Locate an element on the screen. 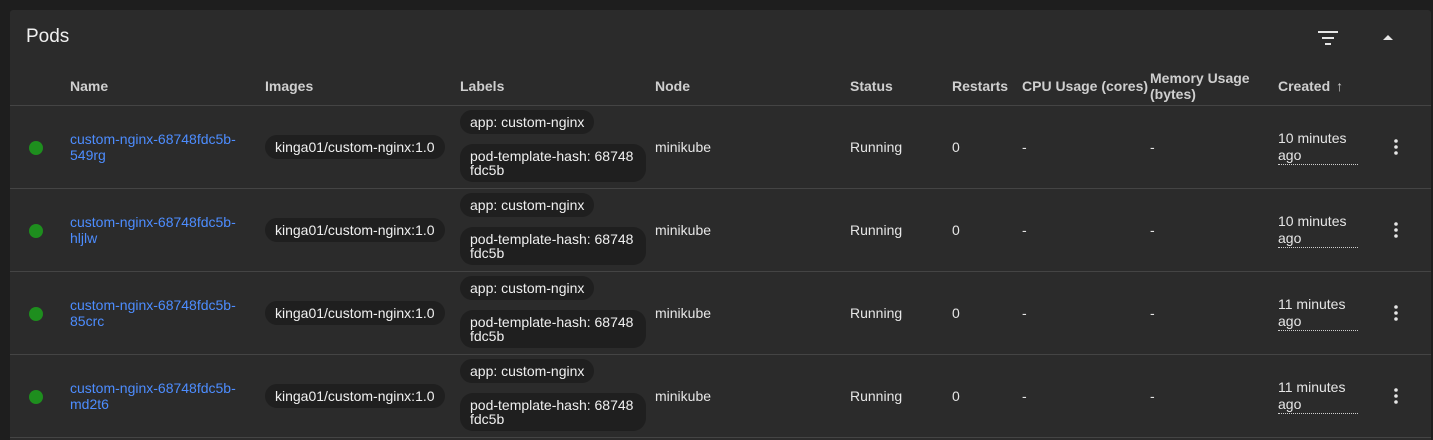 The height and width of the screenshot is (440, 1433). column-header-created-label: Created is located at coordinates (1304, 85).